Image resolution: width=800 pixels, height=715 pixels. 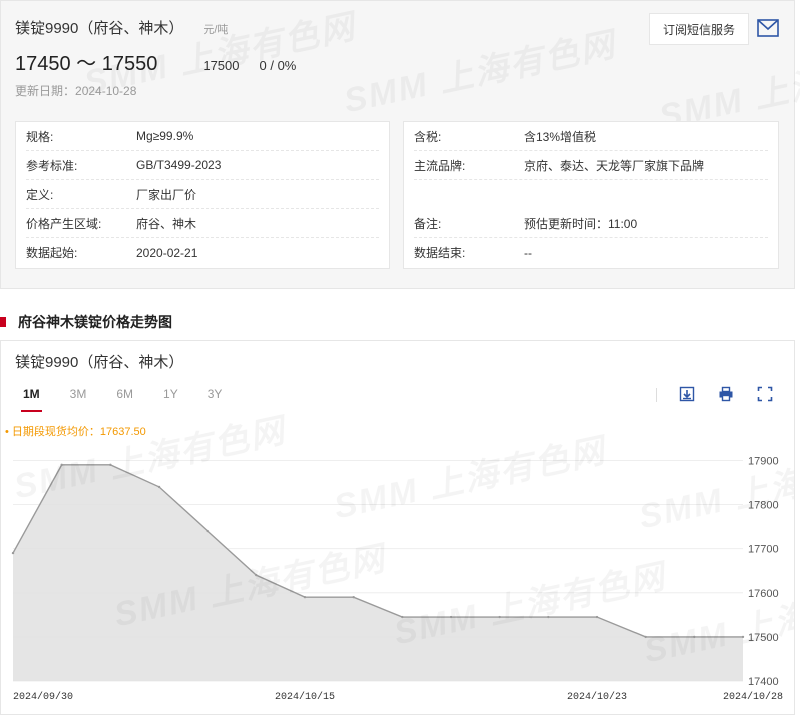 What do you see at coordinates (440, 165) in the screenshot?
I see `spec-label: 主流品牌:` at bounding box center [440, 165].